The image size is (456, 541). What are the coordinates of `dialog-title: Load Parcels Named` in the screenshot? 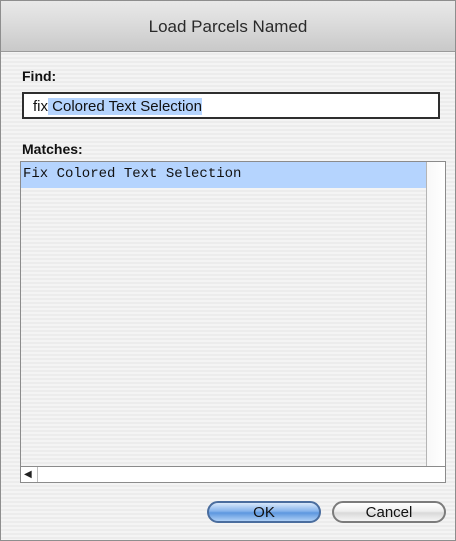 It's located at (228, 26).